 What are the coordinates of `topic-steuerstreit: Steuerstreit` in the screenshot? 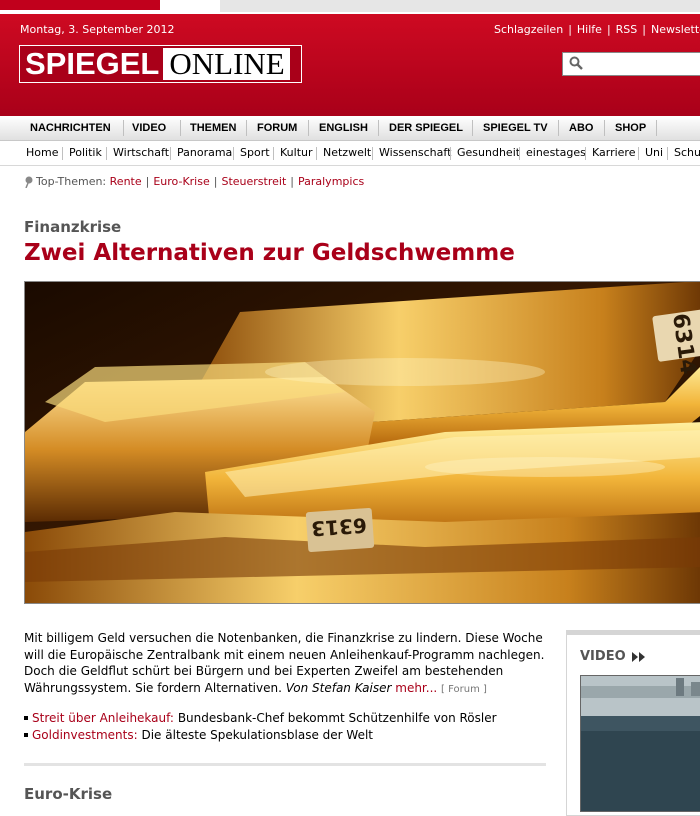 It's located at (253, 181).